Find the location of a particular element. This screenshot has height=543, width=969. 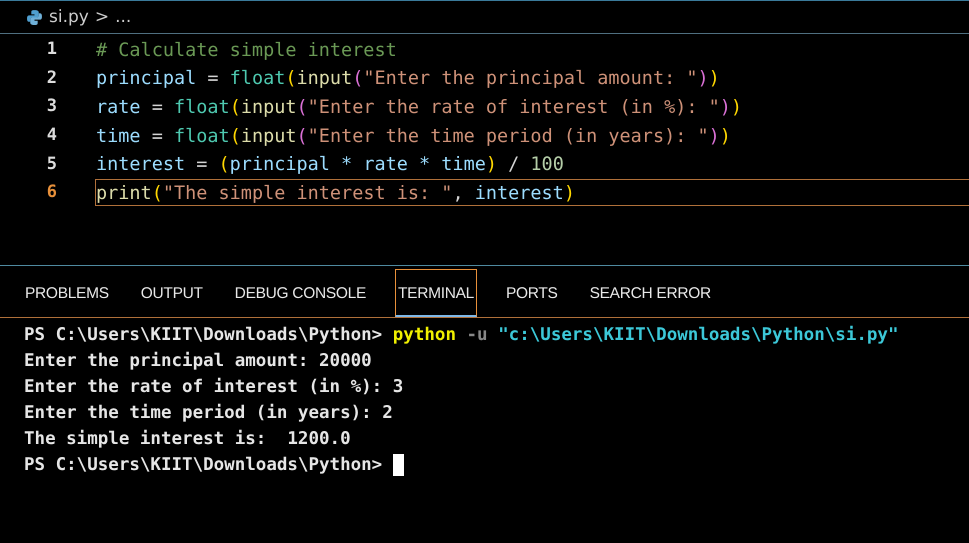

line-number: 5 is located at coordinates (51, 164).